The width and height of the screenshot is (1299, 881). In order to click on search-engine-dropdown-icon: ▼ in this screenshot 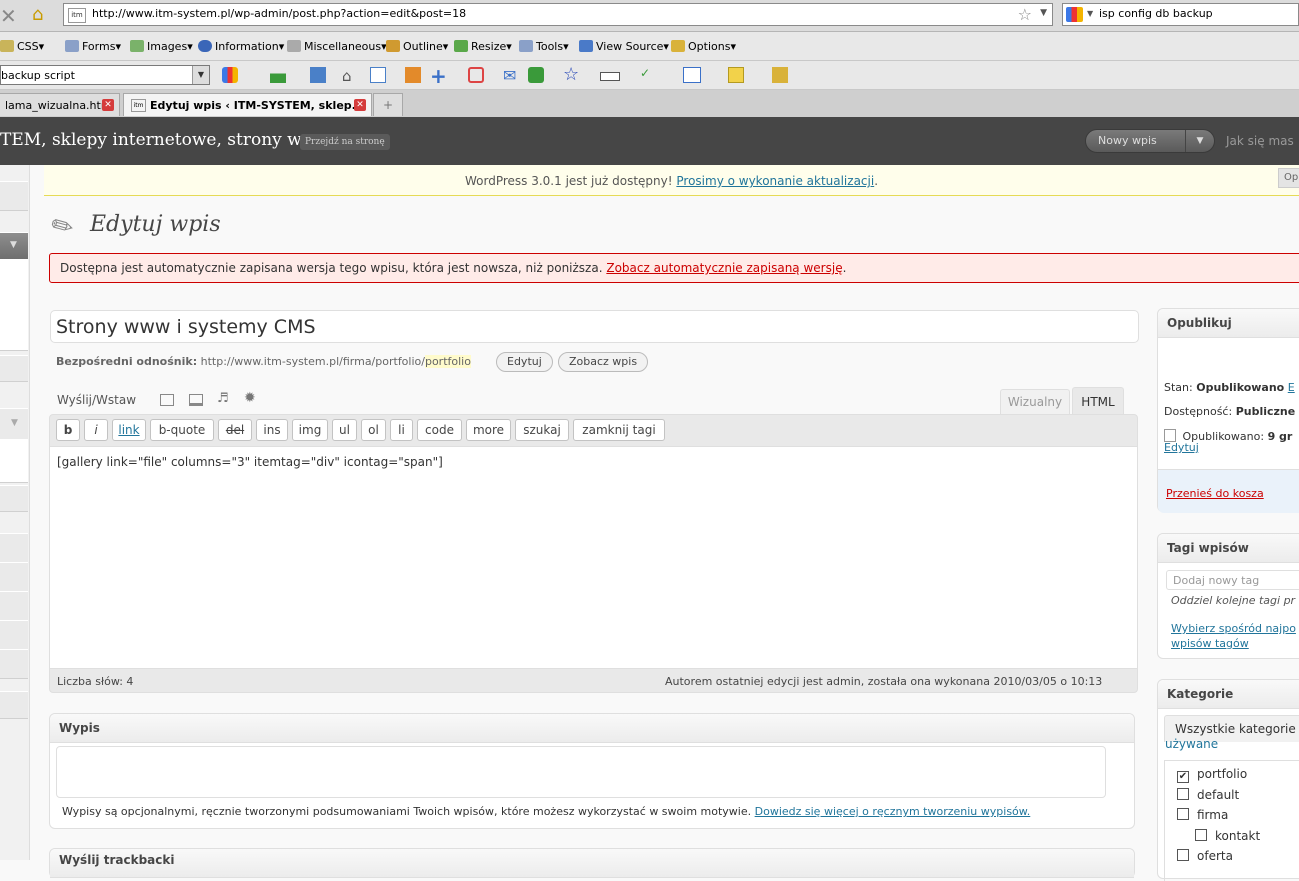, I will do `click(1090, 13)`.